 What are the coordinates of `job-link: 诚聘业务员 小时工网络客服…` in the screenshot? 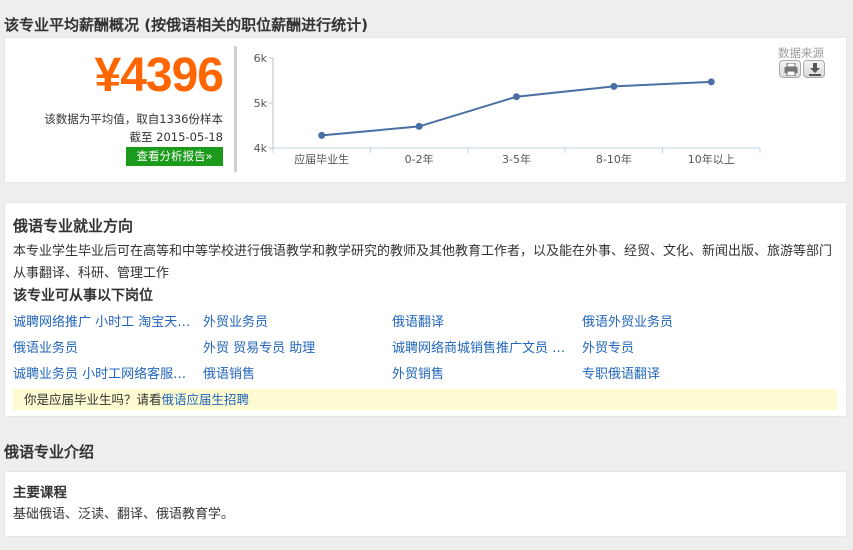 It's located at (108, 372).